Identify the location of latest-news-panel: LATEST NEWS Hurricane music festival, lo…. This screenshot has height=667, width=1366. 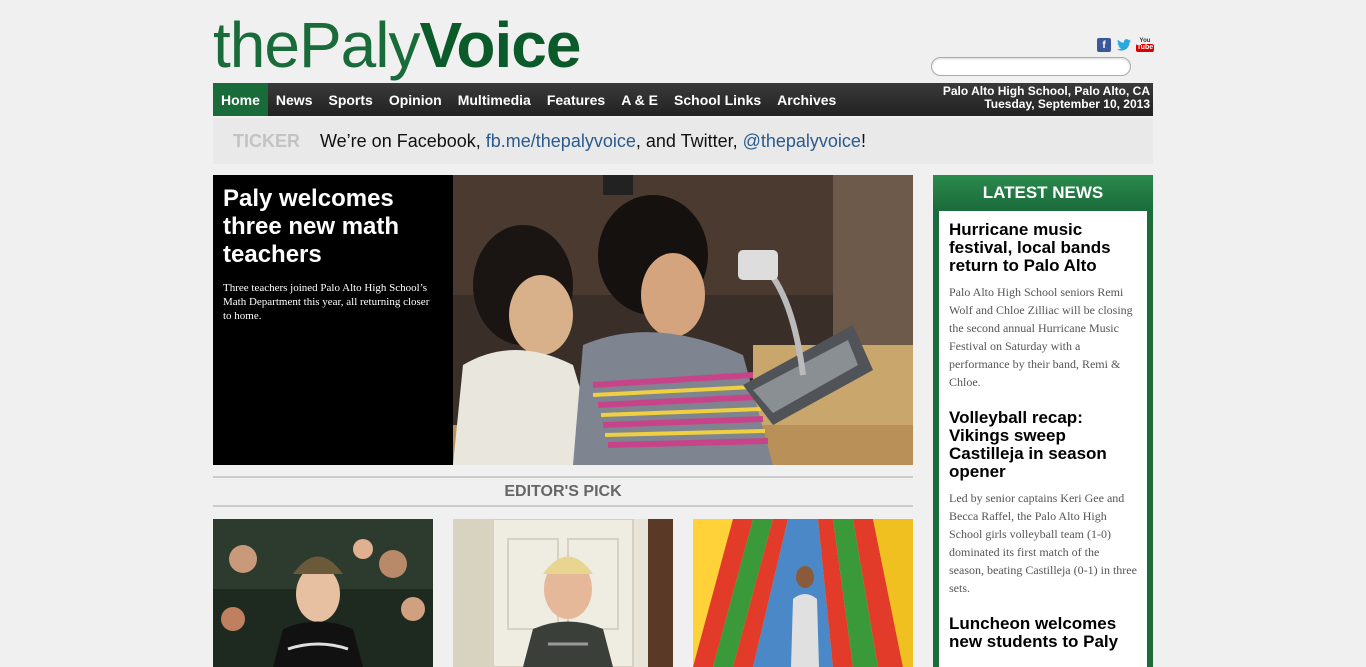
(1043, 421).